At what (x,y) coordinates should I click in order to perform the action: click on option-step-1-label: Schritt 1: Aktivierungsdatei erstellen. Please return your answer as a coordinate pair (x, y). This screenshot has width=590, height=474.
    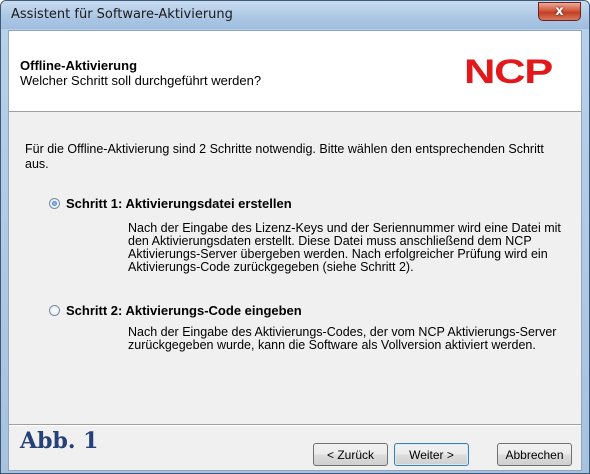
    Looking at the image, I should click on (179, 203).